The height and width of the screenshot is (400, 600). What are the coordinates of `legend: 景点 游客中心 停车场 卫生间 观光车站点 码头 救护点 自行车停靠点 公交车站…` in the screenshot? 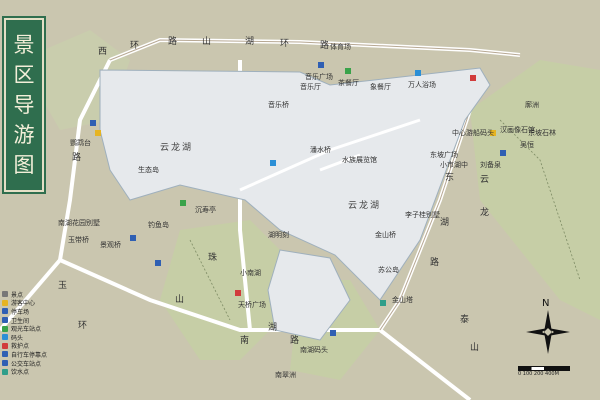 It's located at (37, 333).